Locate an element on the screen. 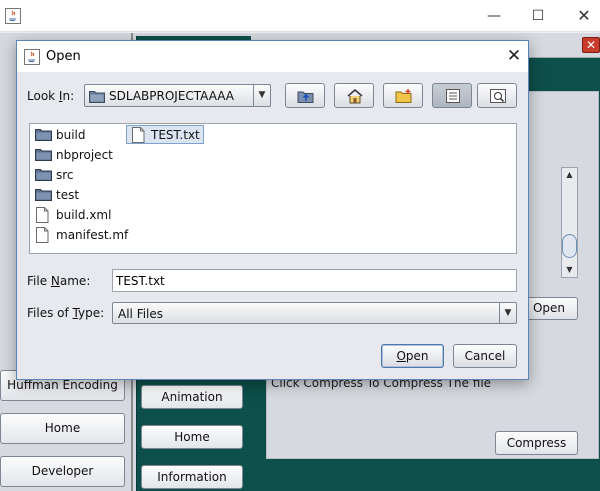 Image resolution: width=600 pixels, height=491 pixels. app-titlebar: — ☐ ✕ is located at coordinates (300, 16).